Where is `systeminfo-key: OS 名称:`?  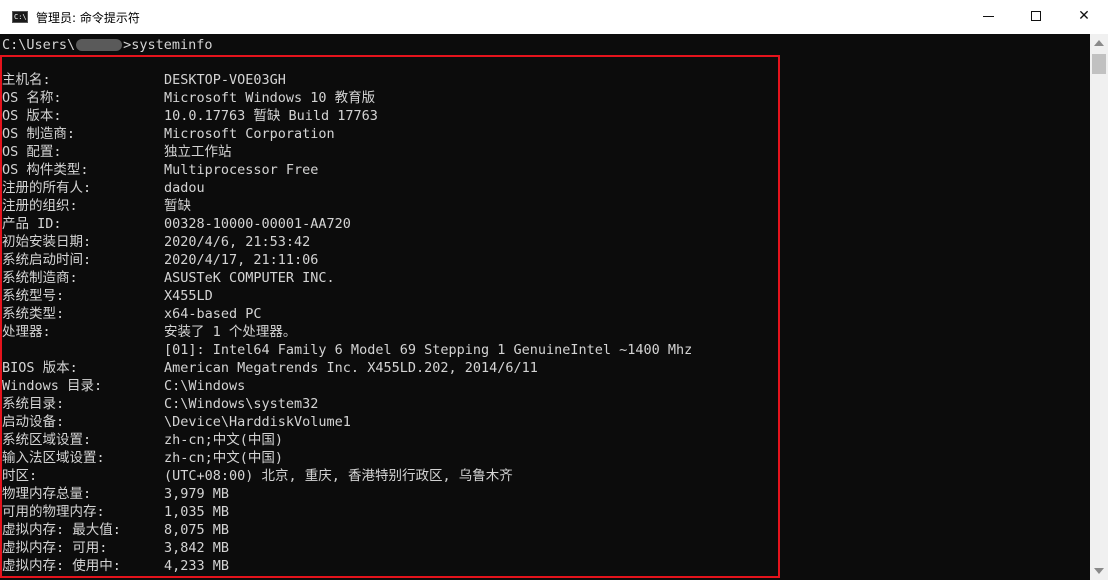
systeminfo-key: OS 名称: is located at coordinates (32, 98).